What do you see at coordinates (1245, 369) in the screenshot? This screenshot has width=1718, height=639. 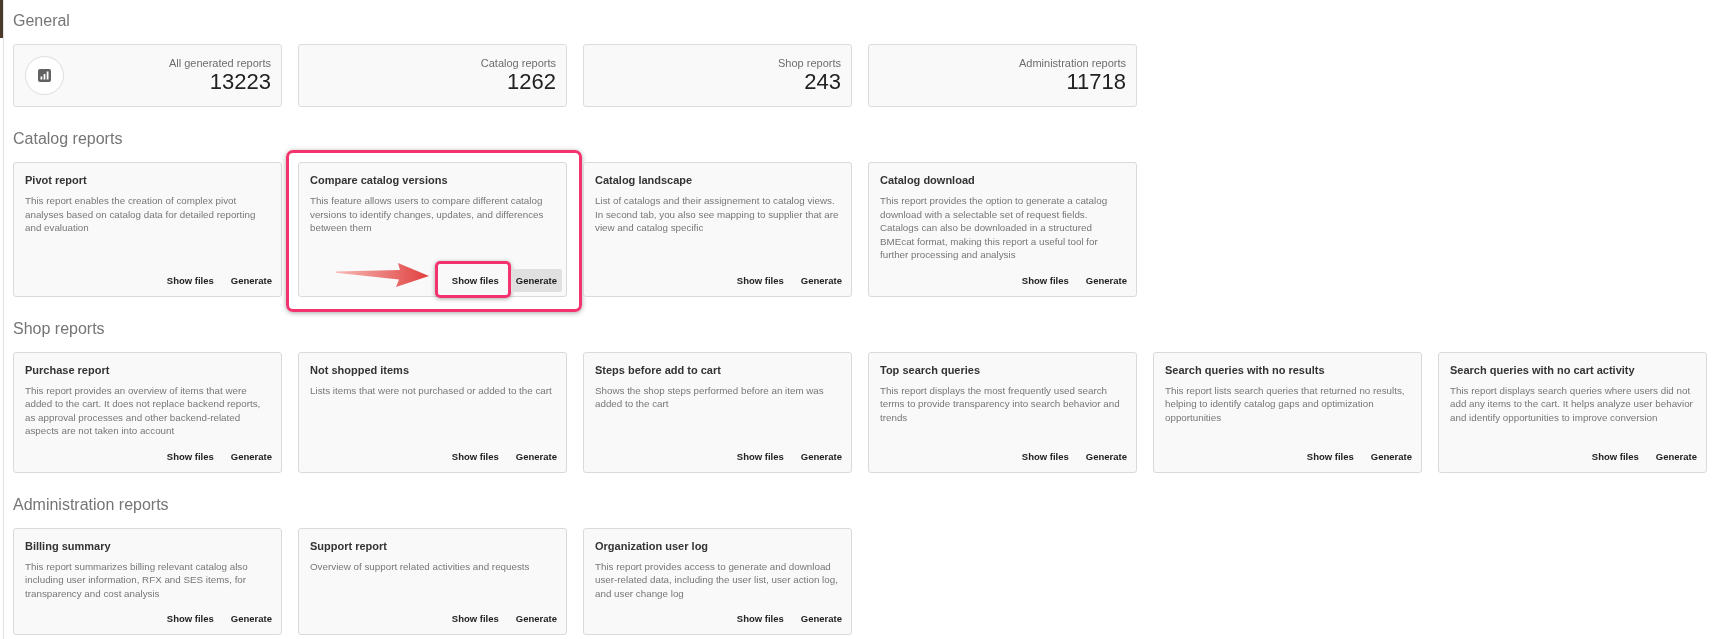 I see `report-title: Search queries with no results` at bounding box center [1245, 369].